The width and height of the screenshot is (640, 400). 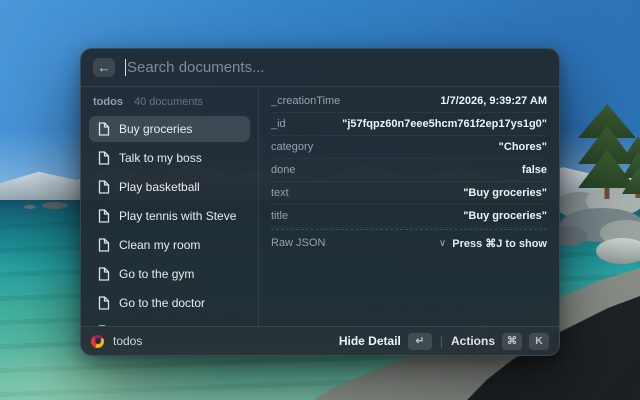 I want to click on wallpaper-pine-tree, so click(x=631, y=167).